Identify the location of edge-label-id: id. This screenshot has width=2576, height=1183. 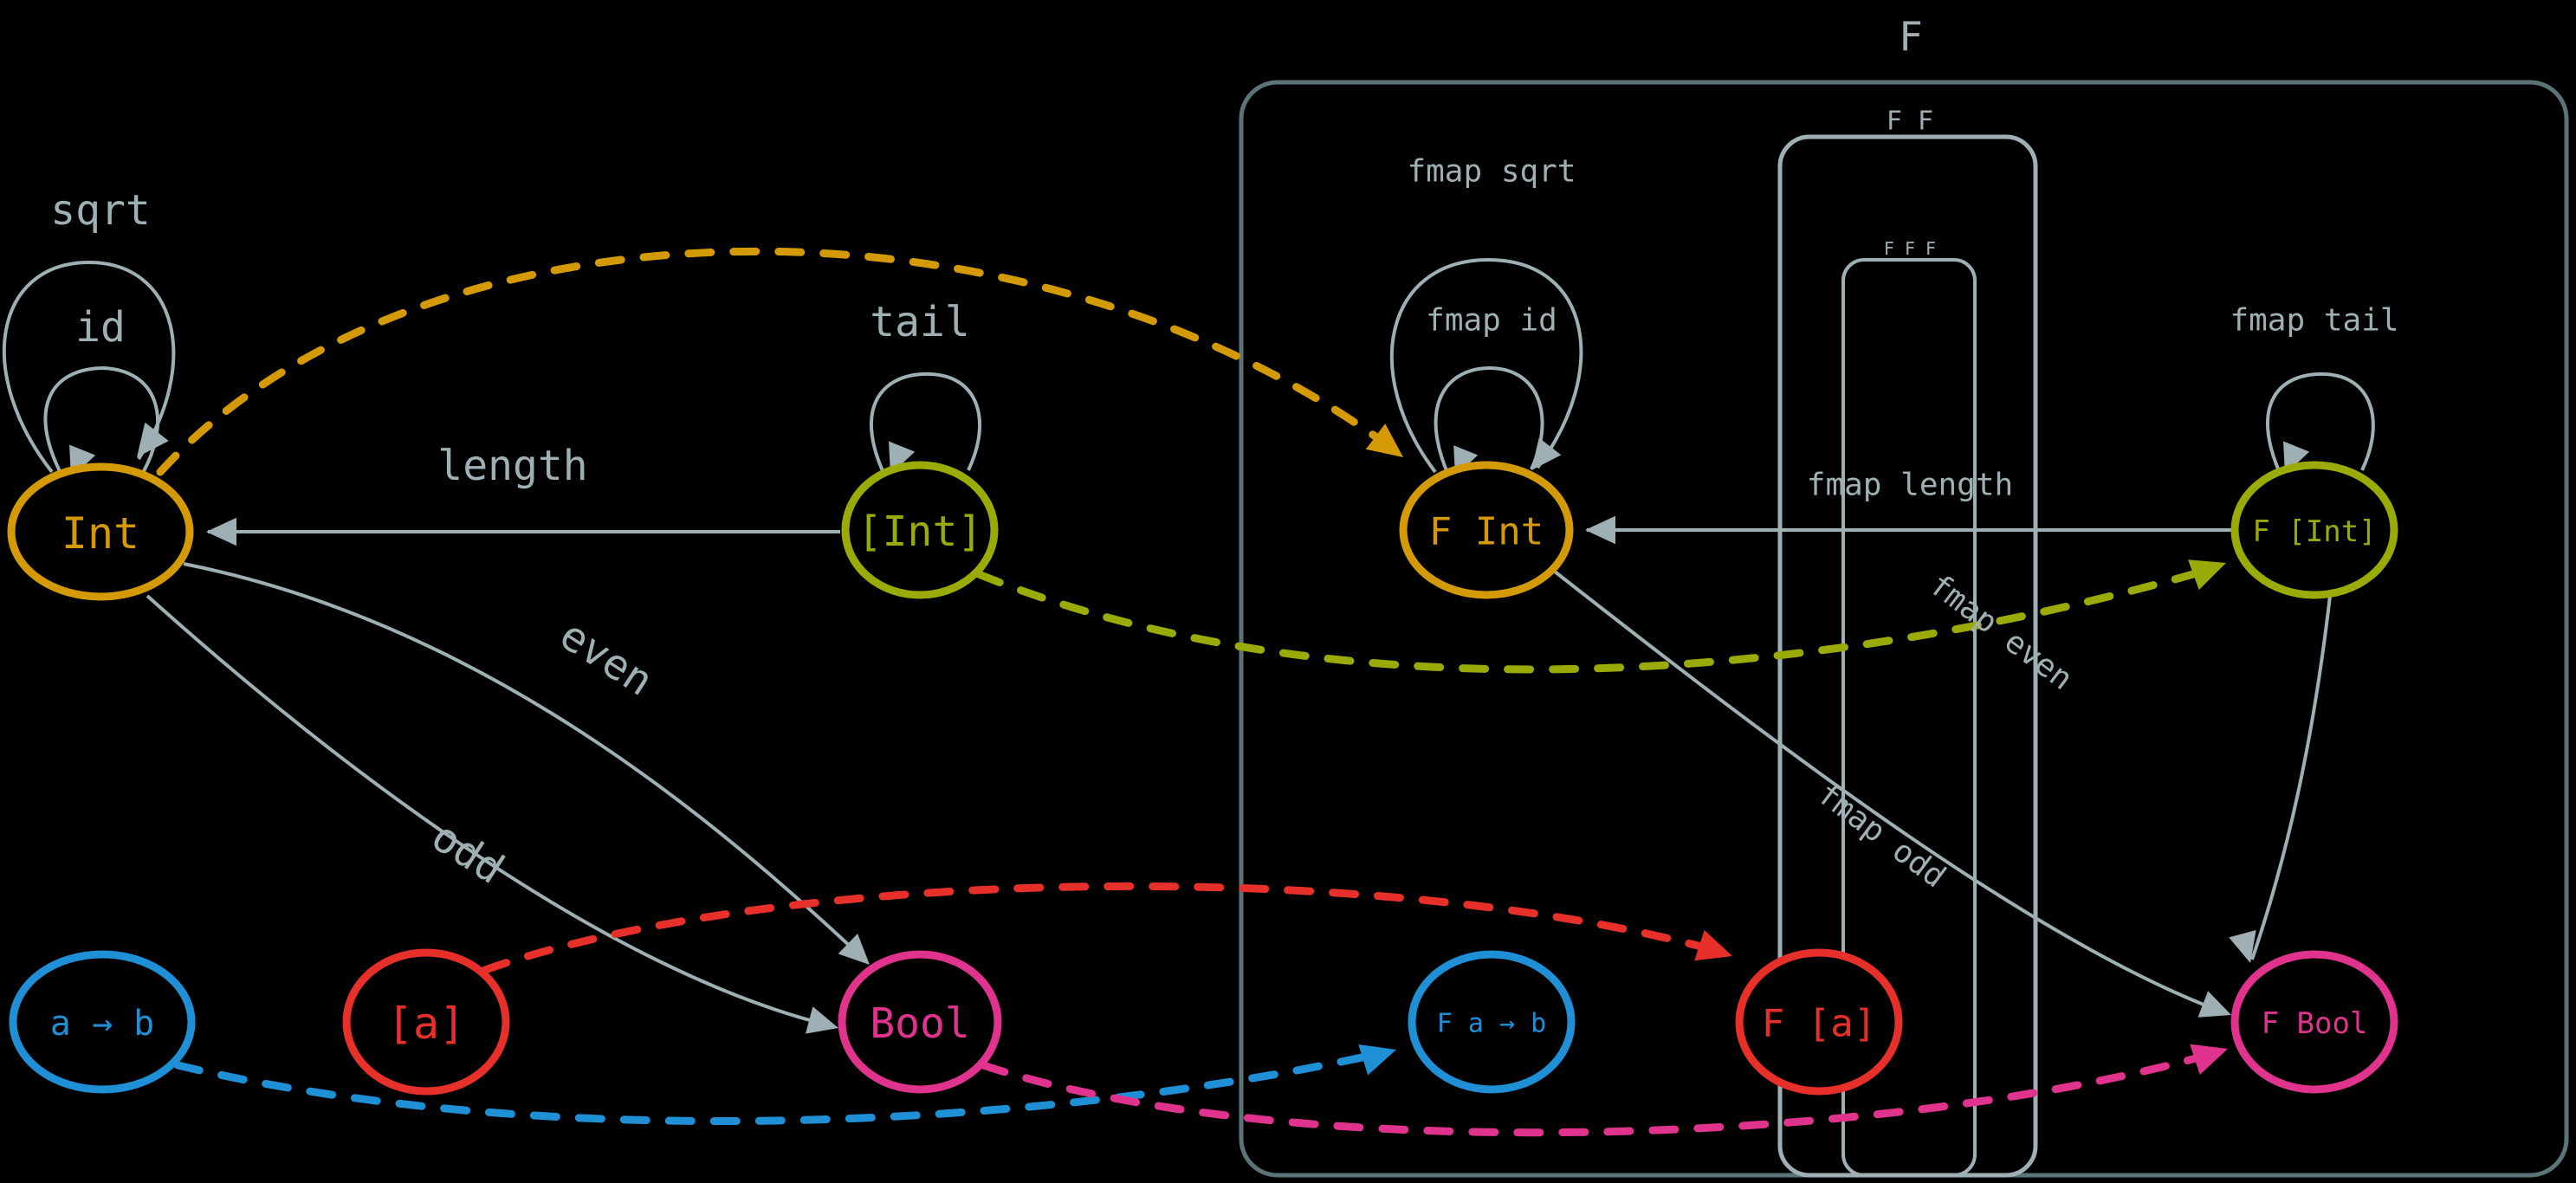
(100, 327).